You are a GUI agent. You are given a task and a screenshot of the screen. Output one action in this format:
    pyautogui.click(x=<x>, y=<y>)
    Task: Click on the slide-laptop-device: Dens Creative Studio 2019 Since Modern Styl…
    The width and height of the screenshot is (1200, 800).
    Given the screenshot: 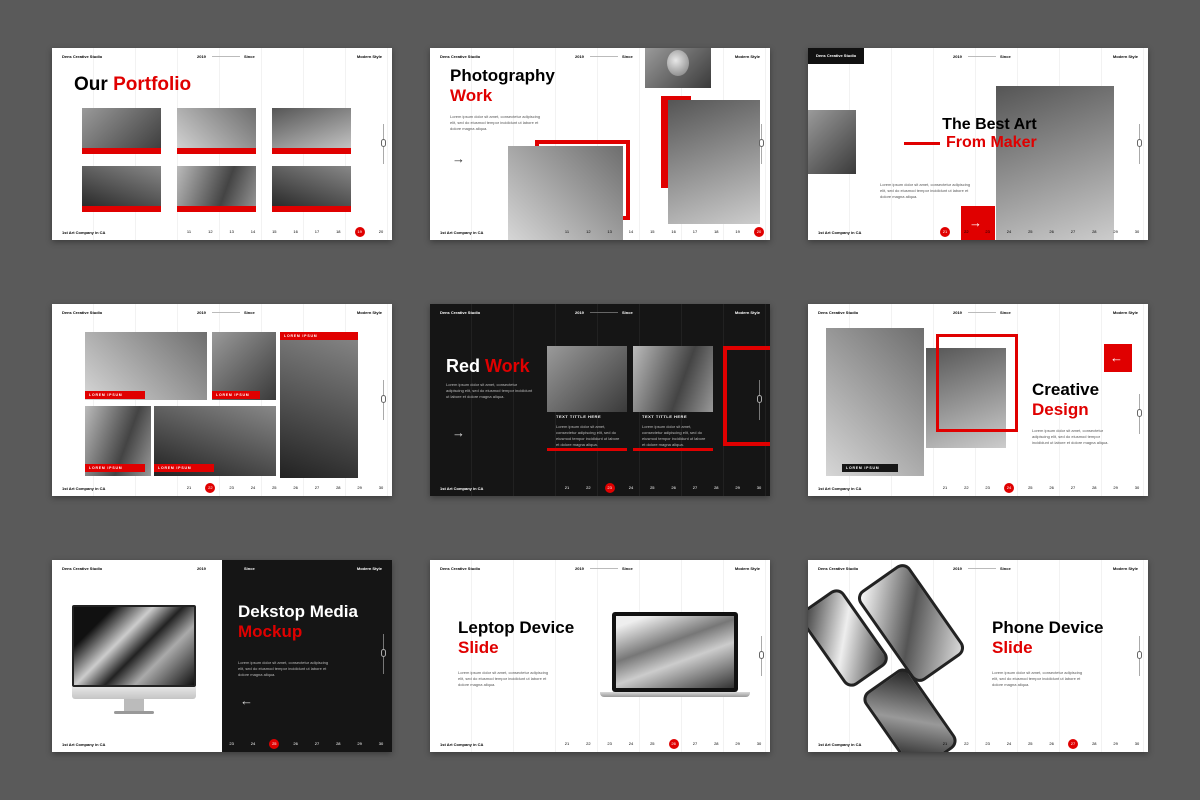 What is the action you would take?
    pyautogui.click(x=600, y=656)
    